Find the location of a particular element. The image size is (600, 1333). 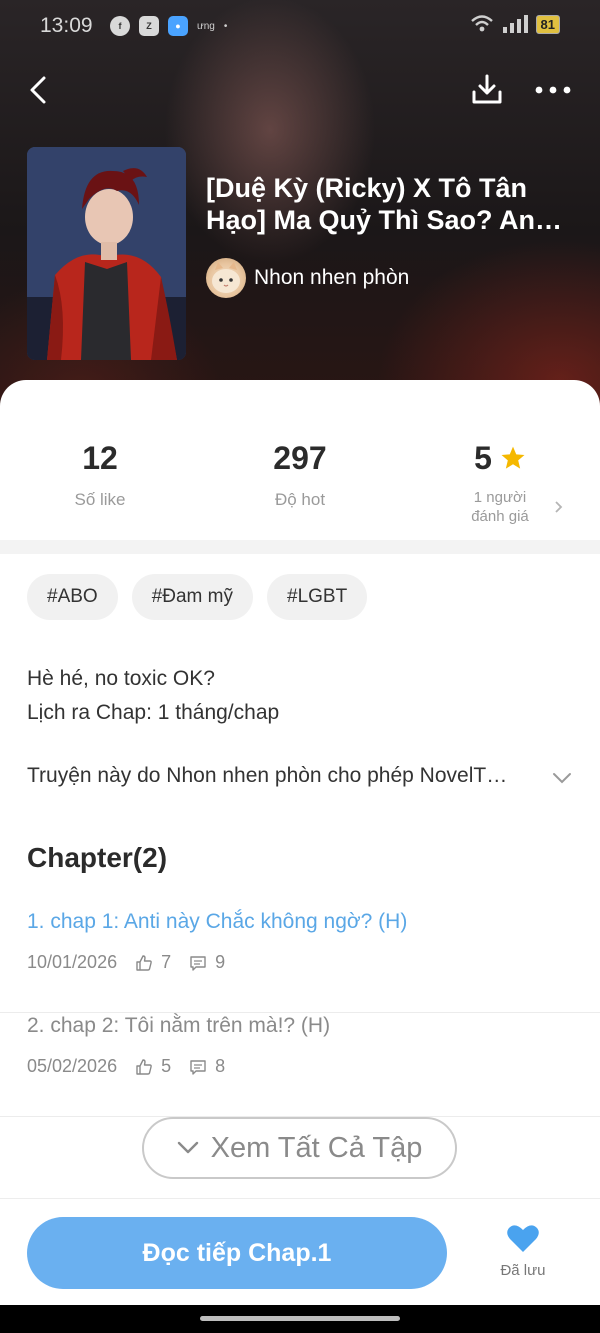

bottom-action-bar: Đọc tiếp Chap.1 Đã lưu is located at coordinates (300, 1250).